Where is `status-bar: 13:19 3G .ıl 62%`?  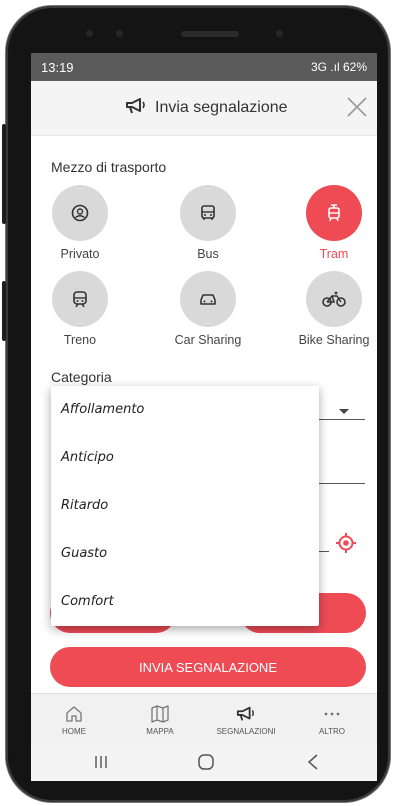
status-bar: 13:19 3G .ıl 62% is located at coordinates (204, 67).